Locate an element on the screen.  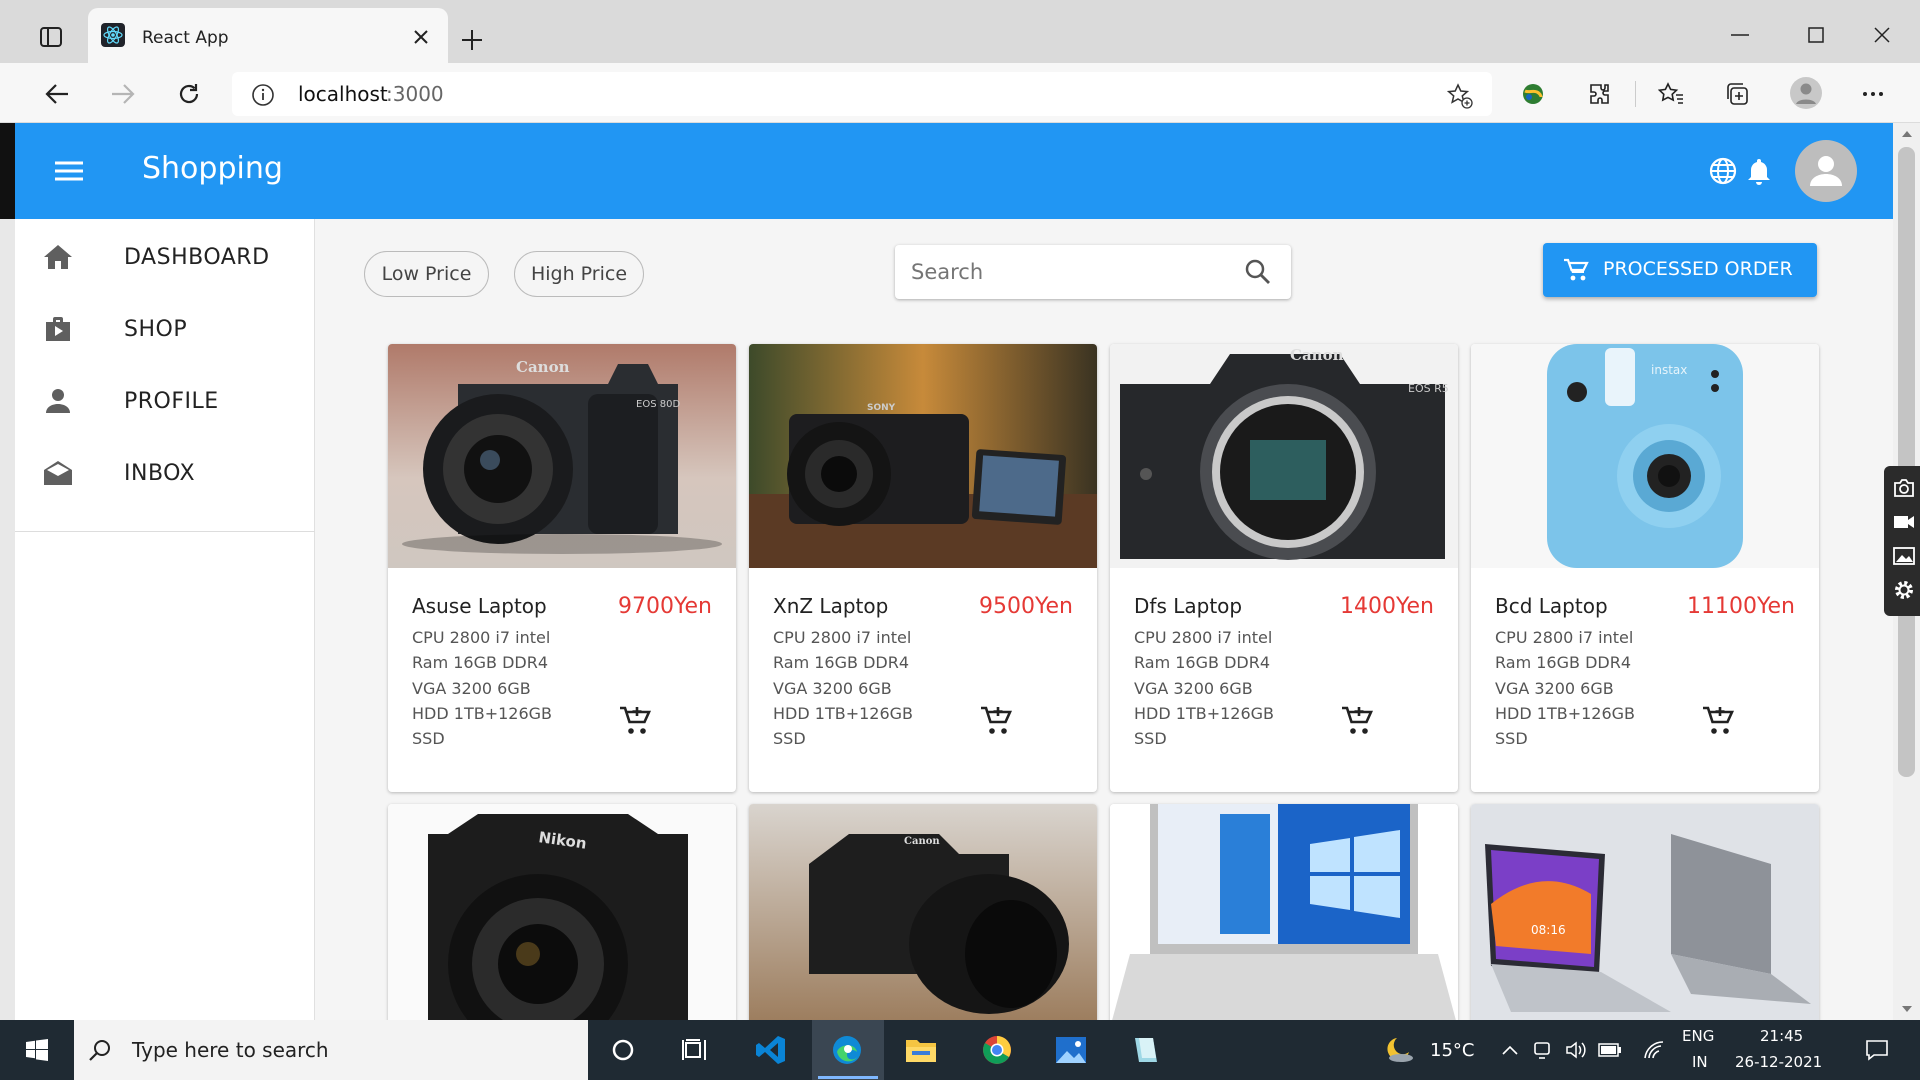
profile-avatar-icon is located at coordinates (1806, 93).